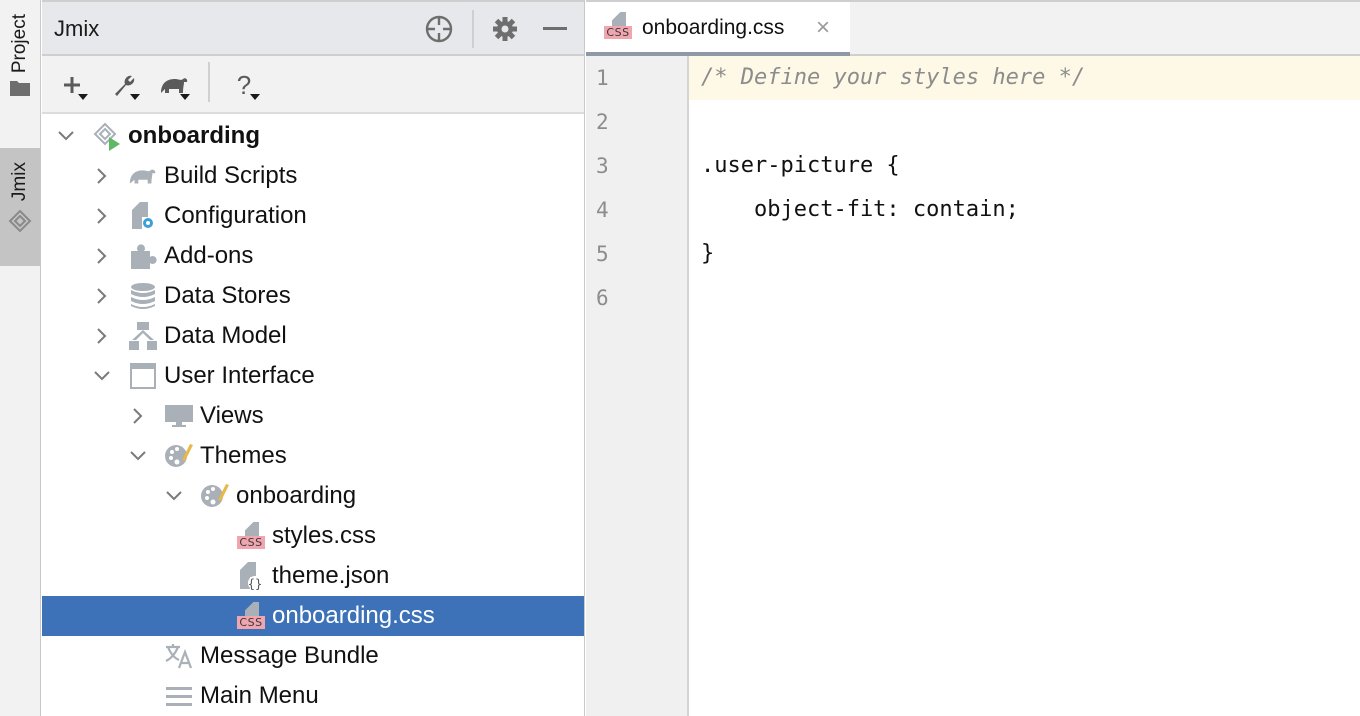  Describe the element at coordinates (313, 85) in the screenshot. I see `panel-toolbar: ?` at that location.